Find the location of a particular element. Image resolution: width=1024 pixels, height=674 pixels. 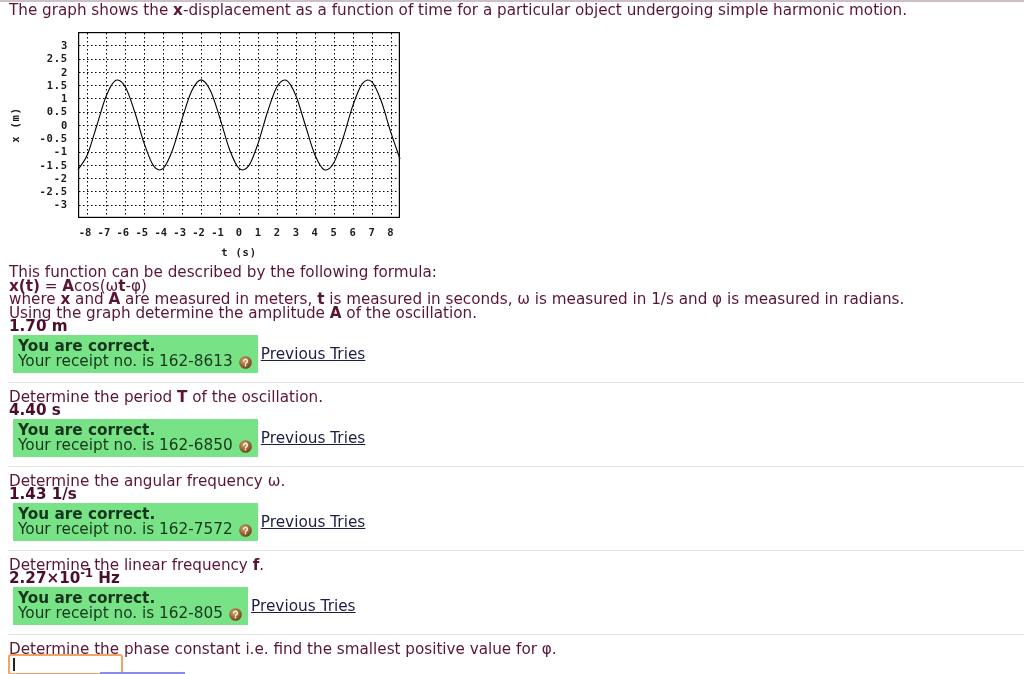

question-text: Using the graph determine the amplitude A of the oscillation. is located at coordinates (243, 313).